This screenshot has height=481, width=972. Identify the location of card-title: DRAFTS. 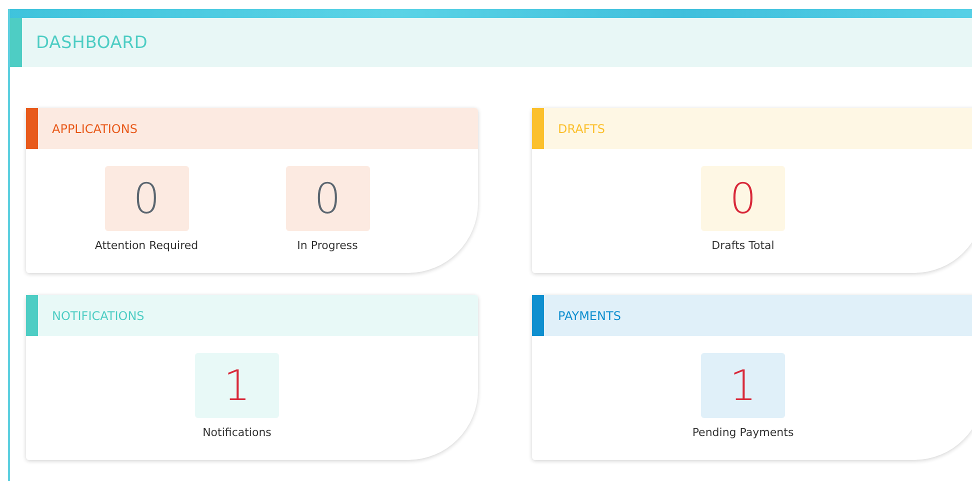
(581, 129).